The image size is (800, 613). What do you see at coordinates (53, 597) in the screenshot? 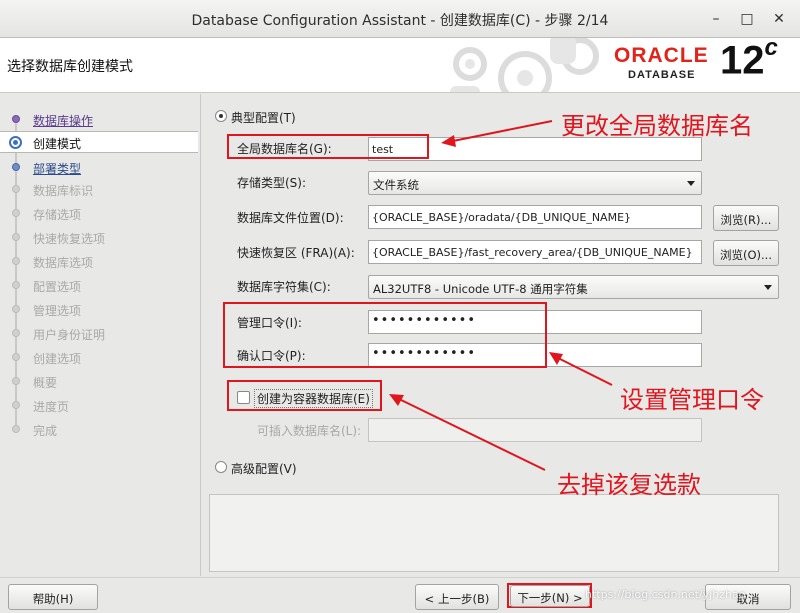
I see `help-button: 帮助(H)` at bounding box center [53, 597].